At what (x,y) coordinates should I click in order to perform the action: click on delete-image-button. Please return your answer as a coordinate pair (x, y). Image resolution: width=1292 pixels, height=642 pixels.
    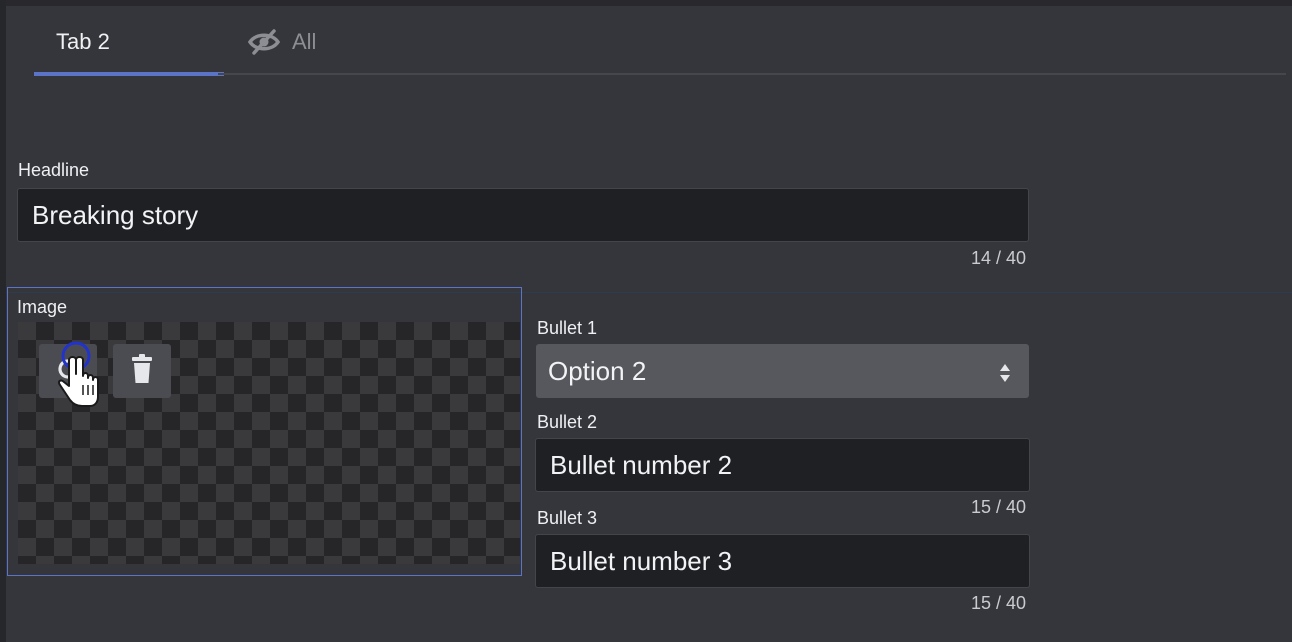
    Looking at the image, I should click on (142, 371).